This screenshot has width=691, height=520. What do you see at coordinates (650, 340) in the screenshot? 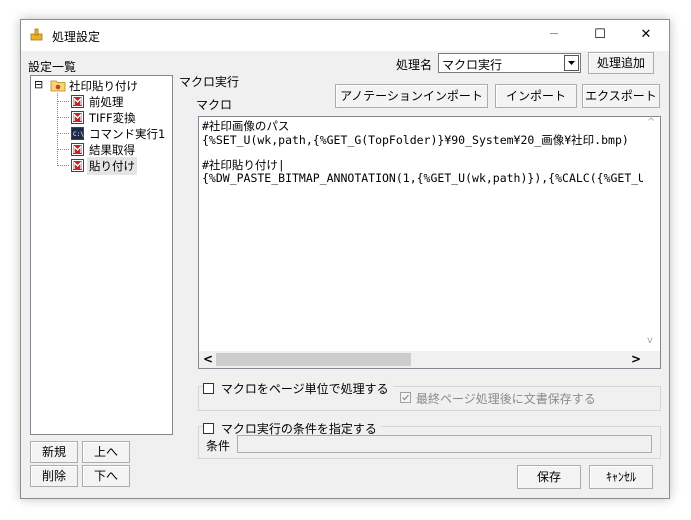
I see `scroll-down-icon: v` at bounding box center [650, 340].